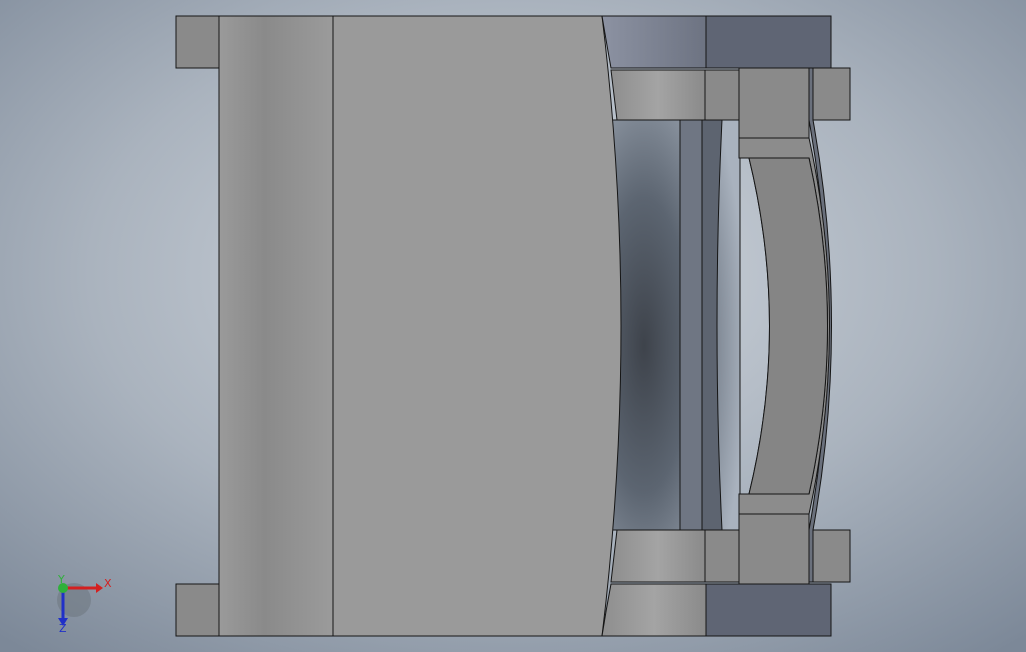  I want to click on barrel-left-band, so click(276, 326).